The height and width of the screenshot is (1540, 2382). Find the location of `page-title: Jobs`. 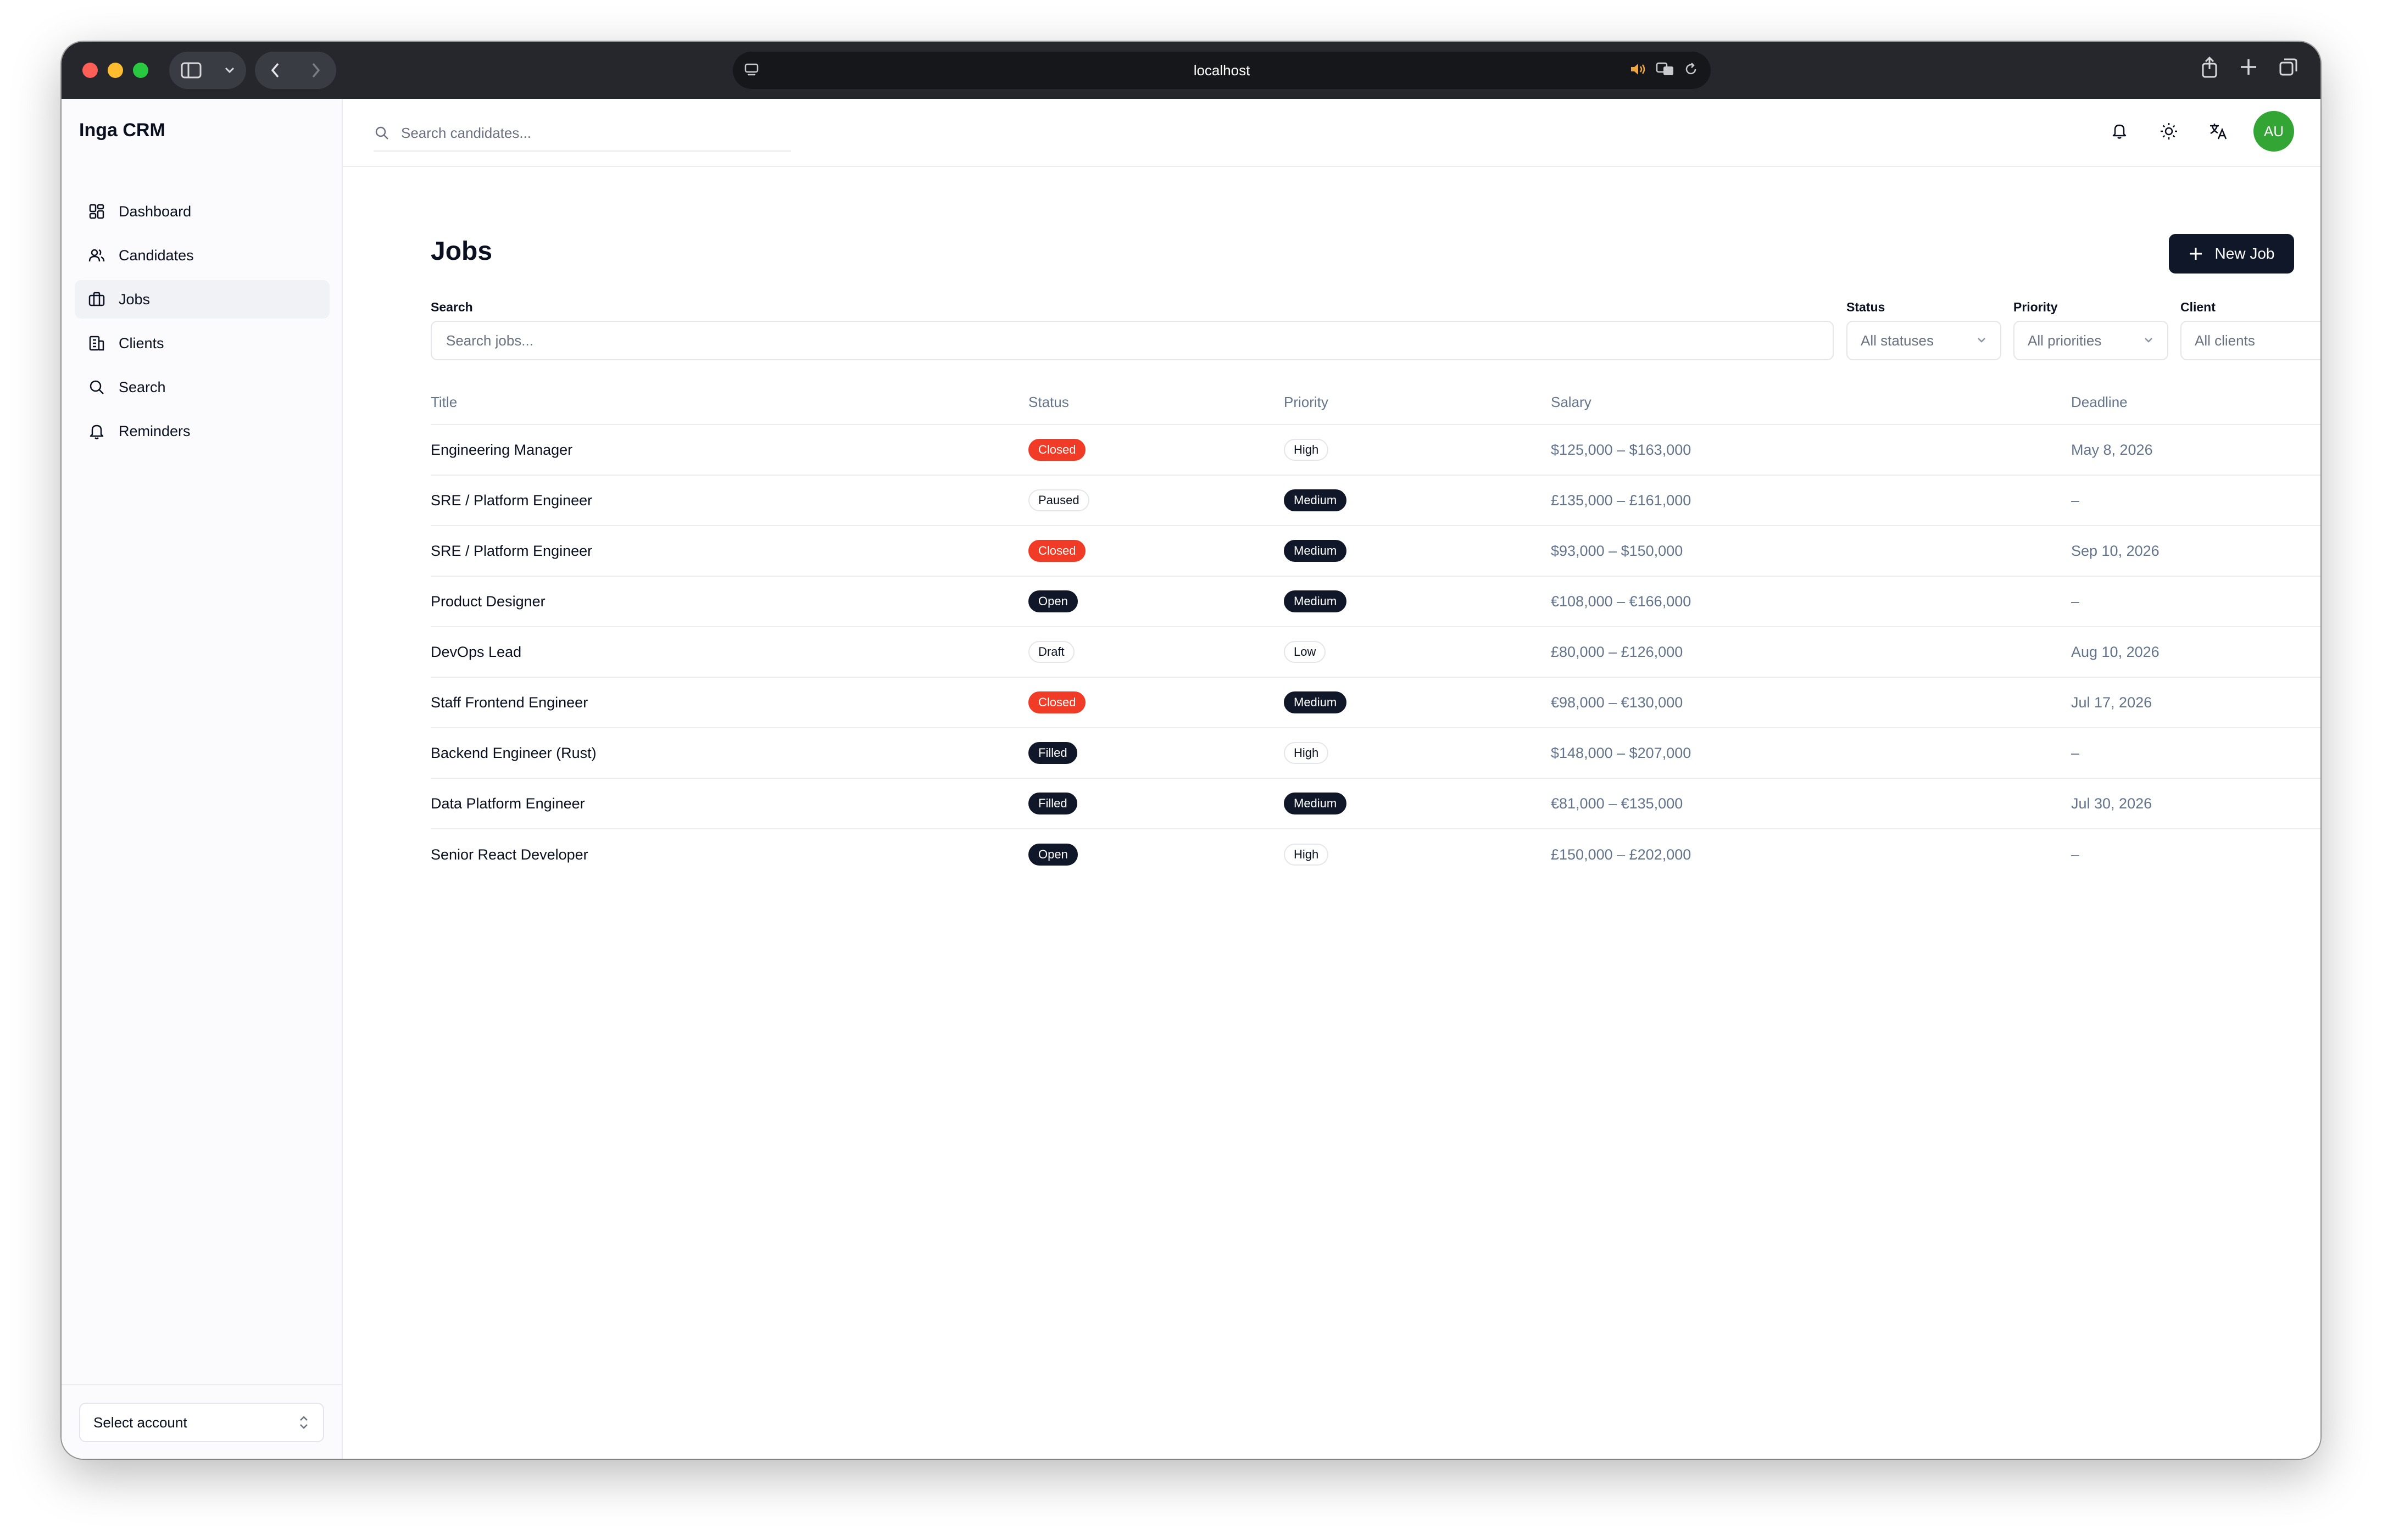

page-title: Jobs is located at coordinates (462, 252).